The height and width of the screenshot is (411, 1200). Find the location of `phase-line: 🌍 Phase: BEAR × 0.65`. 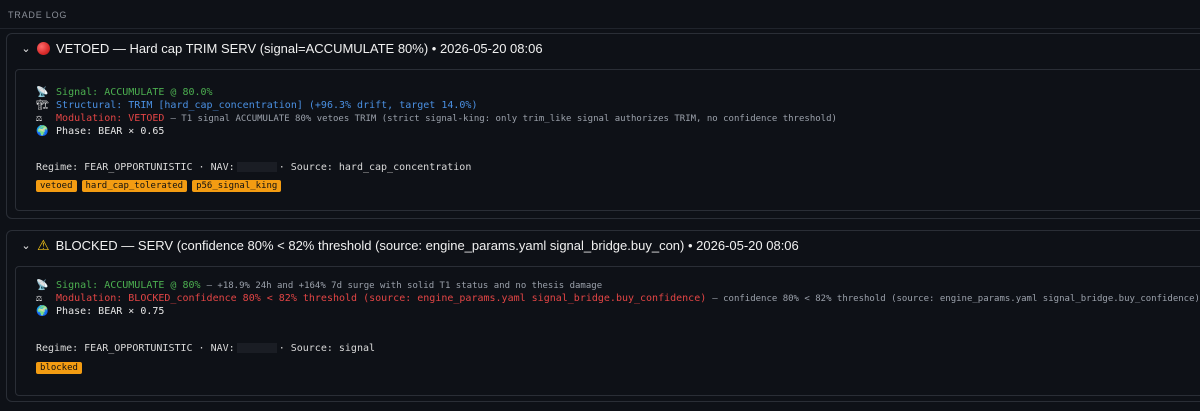

phase-line: 🌍 Phase: BEAR × 0.65 is located at coordinates (100, 131).